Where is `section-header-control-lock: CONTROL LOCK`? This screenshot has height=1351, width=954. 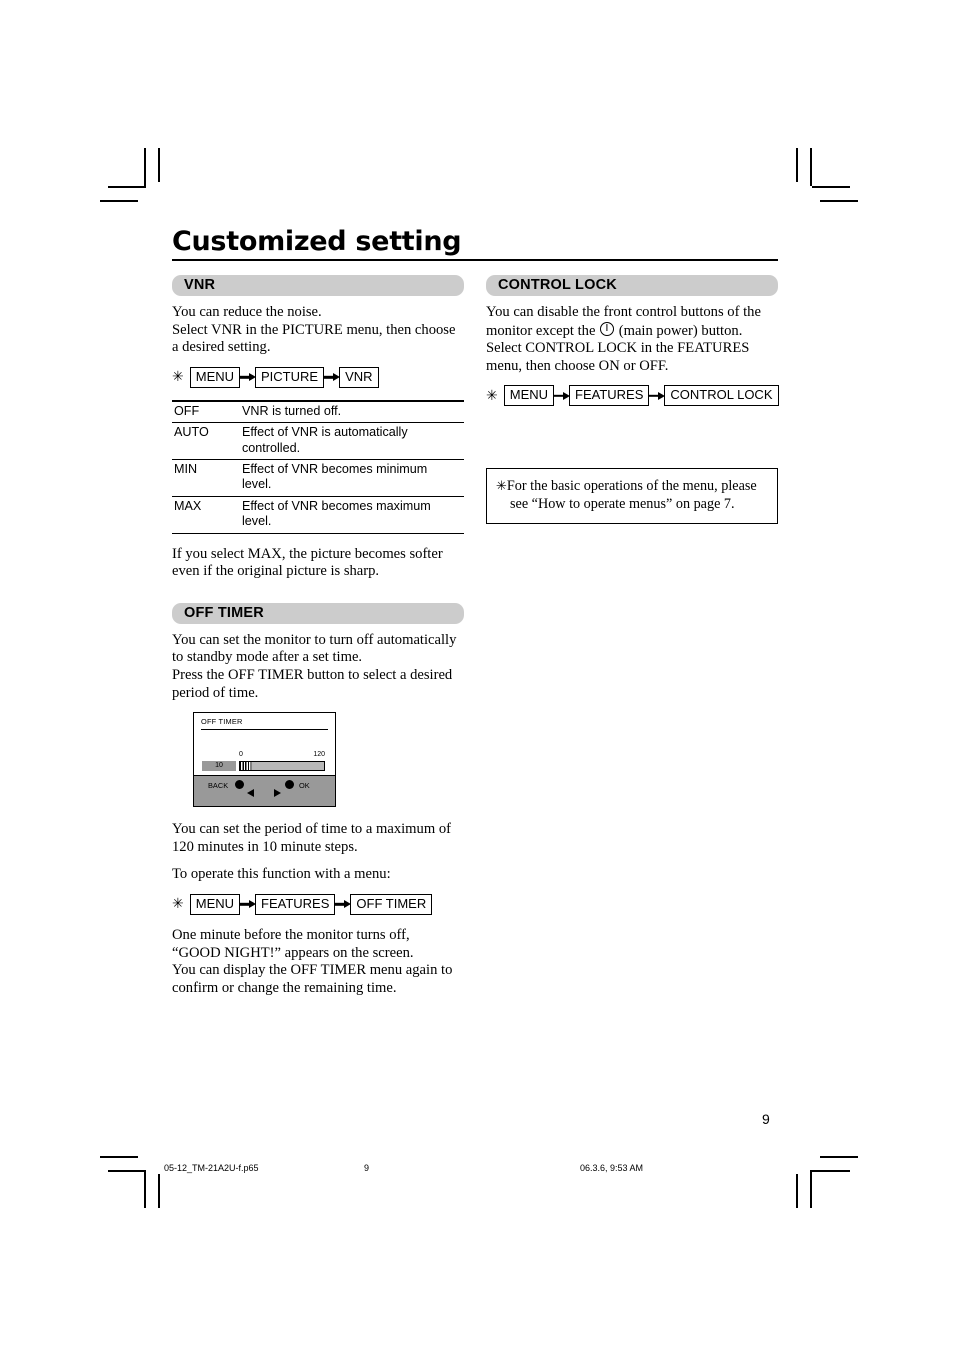
section-header-control-lock: CONTROL LOCK is located at coordinates (632, 285).